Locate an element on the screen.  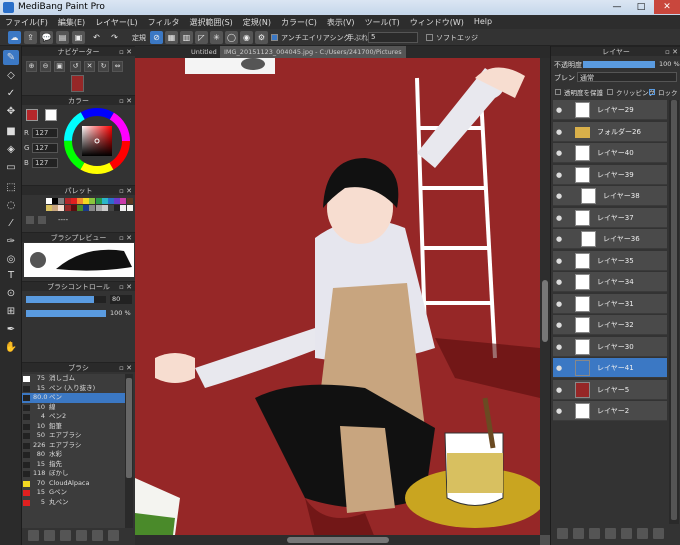
layer-item: ● レイヤー5 is located at coordinates (610, 389).